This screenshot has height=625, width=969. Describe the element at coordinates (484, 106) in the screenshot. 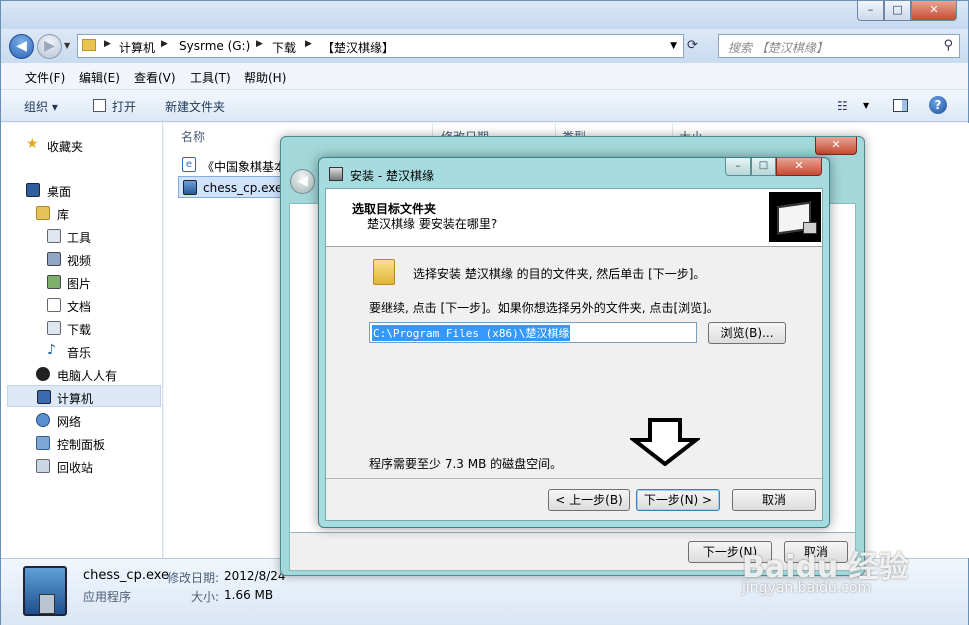

I see `command-bar: 组织 ▾ 打开 新建文件夹 ☷ ▼ ?` at that location.